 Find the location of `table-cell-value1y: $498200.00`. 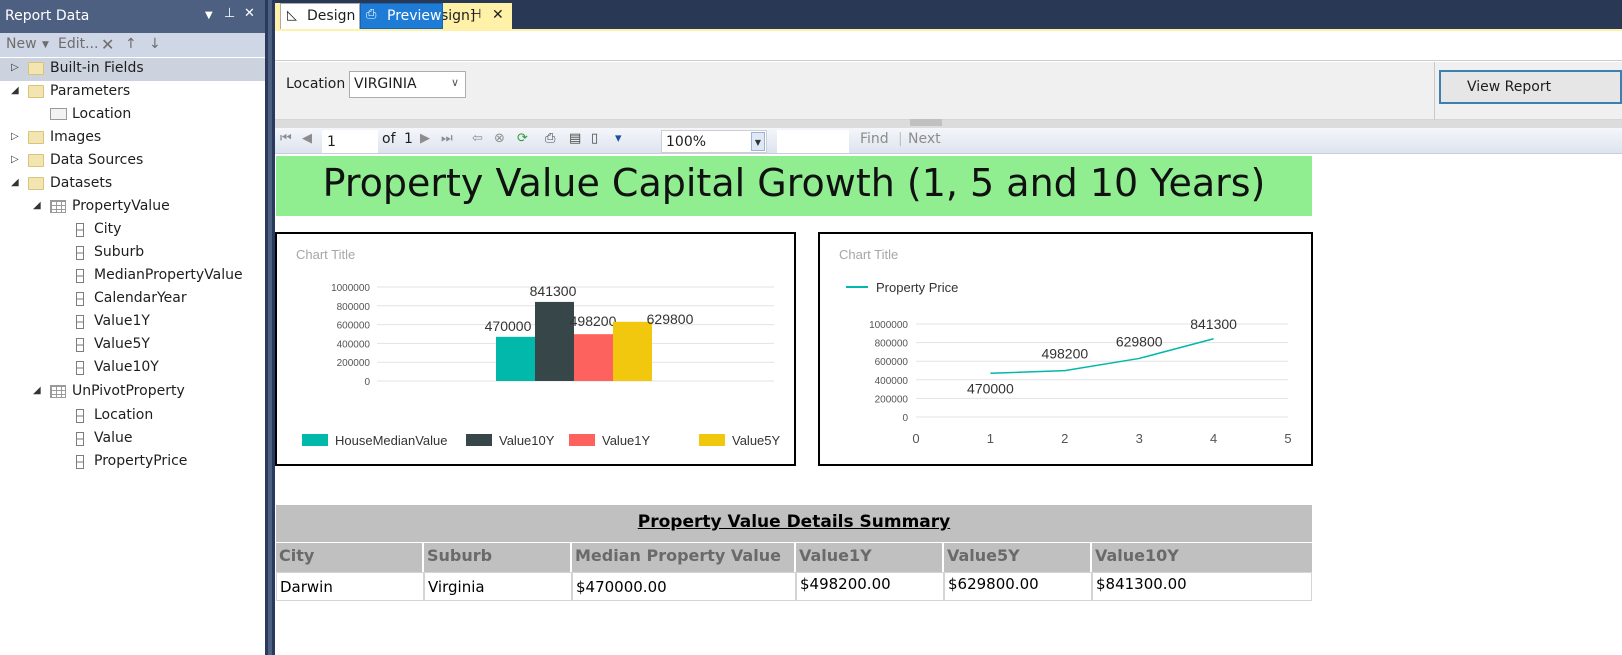

table-cell-value1y: $498200.00 is located at coordinates (870, 586).